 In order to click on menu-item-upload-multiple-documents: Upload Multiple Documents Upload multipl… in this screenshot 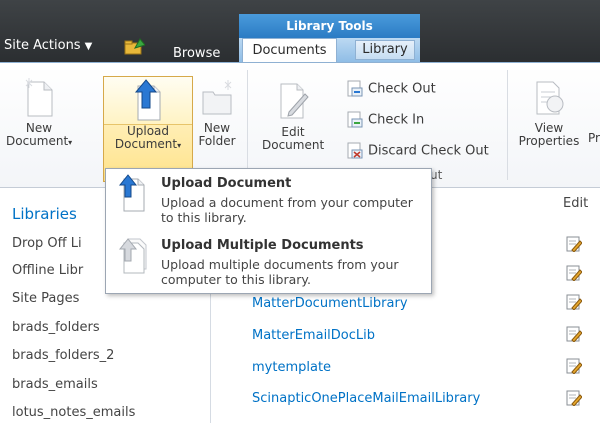, I will do `click(268, 262)`.